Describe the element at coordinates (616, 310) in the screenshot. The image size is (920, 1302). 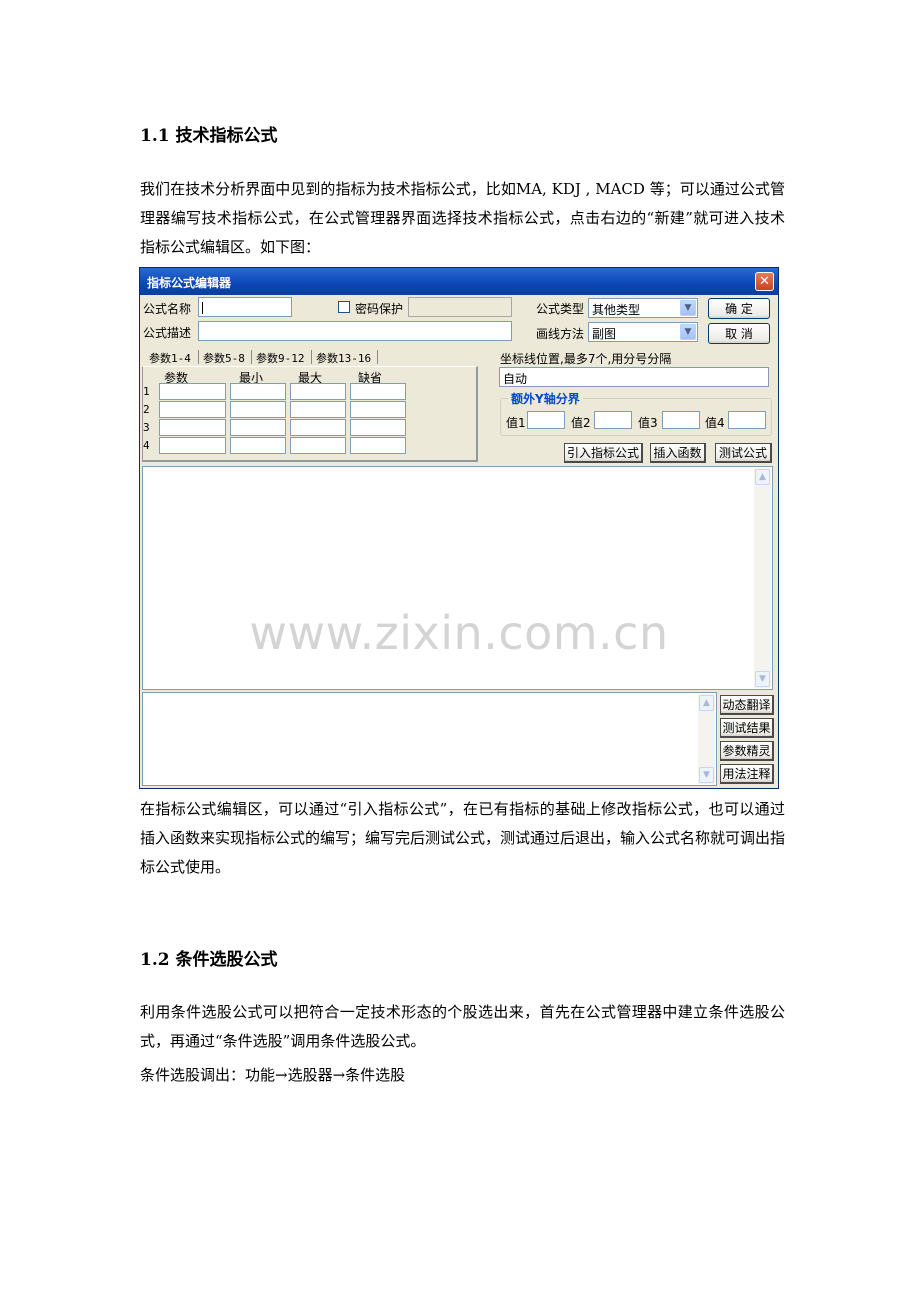
I see `formula-type-value: 其他类型` at that location.